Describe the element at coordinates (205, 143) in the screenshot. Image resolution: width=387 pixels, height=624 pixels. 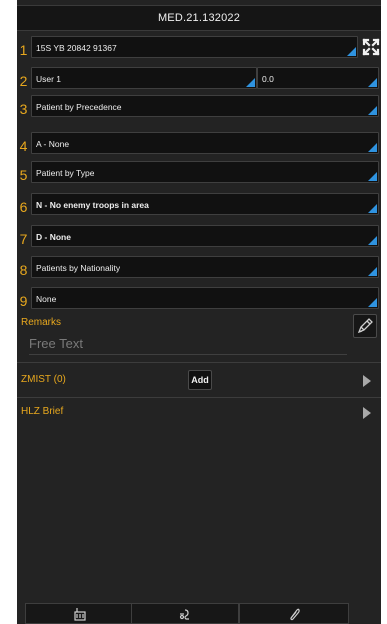
I see `special-equipment-dropdown: A - None` at that location.